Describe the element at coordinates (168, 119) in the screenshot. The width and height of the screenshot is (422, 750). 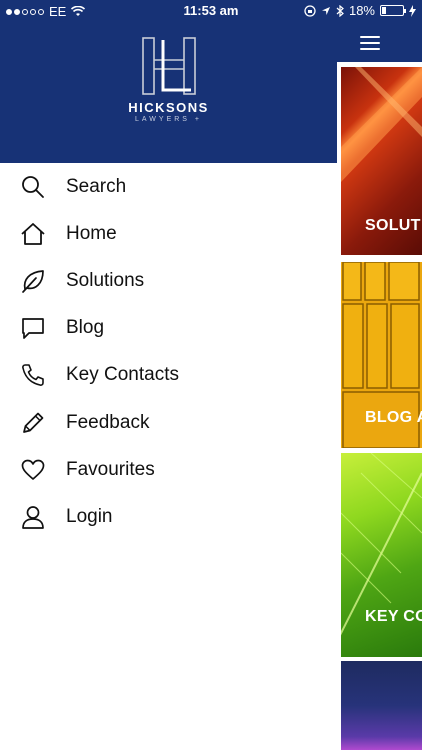
I see `brand-subtitle: LAWYERS +` at that location.